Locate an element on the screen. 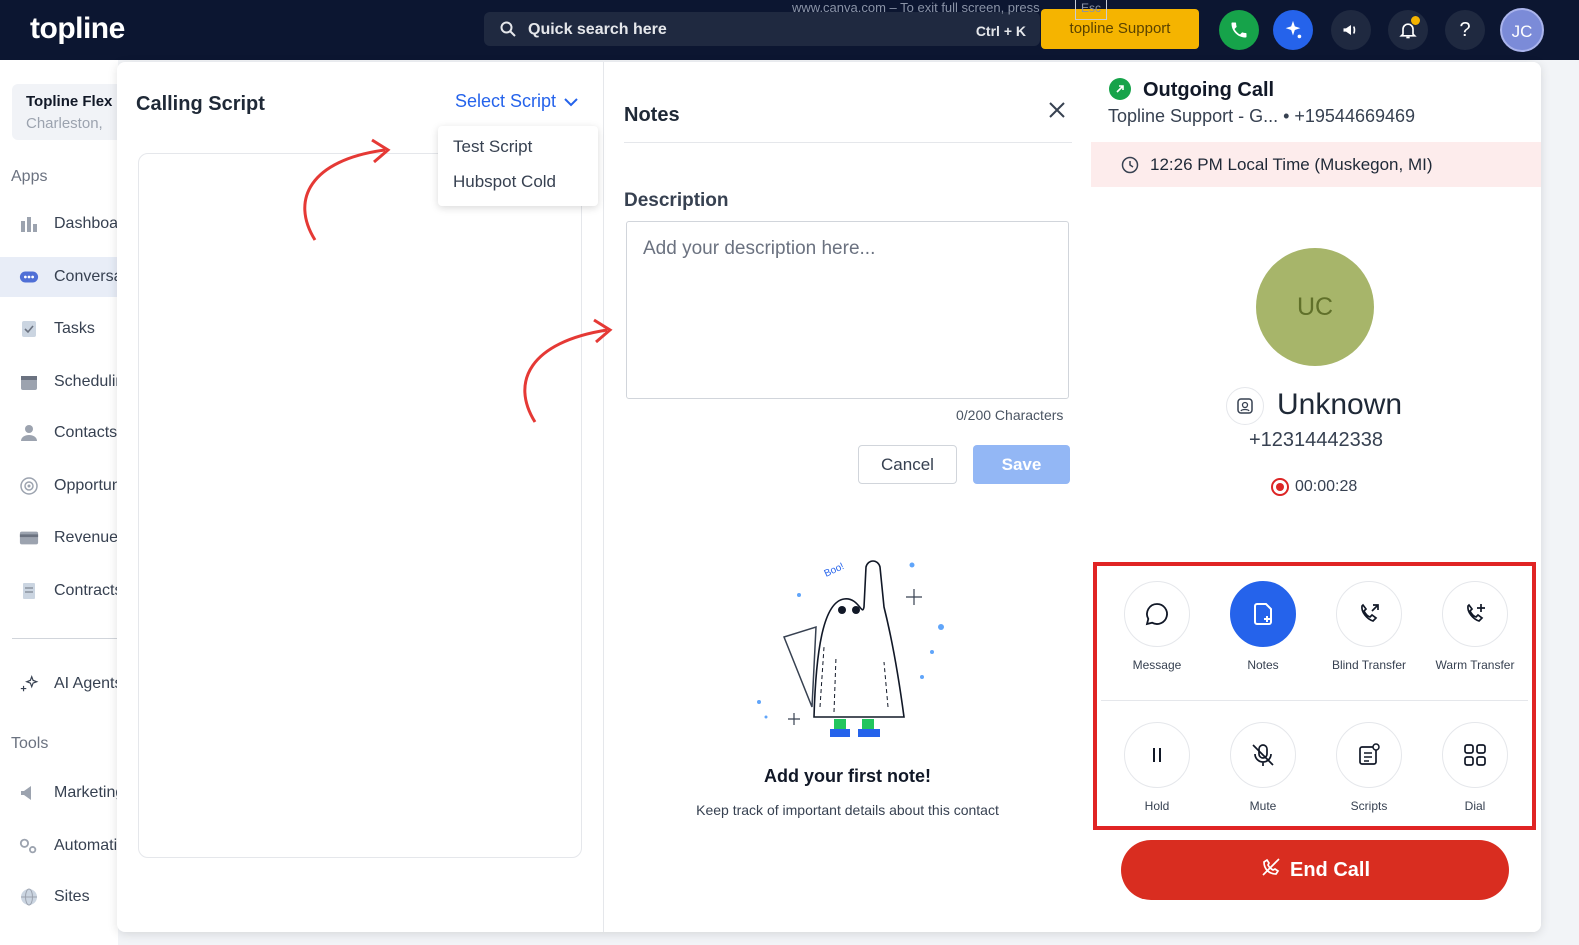  caller-phone: +12314442338 is located at coordinates (1316, 440).